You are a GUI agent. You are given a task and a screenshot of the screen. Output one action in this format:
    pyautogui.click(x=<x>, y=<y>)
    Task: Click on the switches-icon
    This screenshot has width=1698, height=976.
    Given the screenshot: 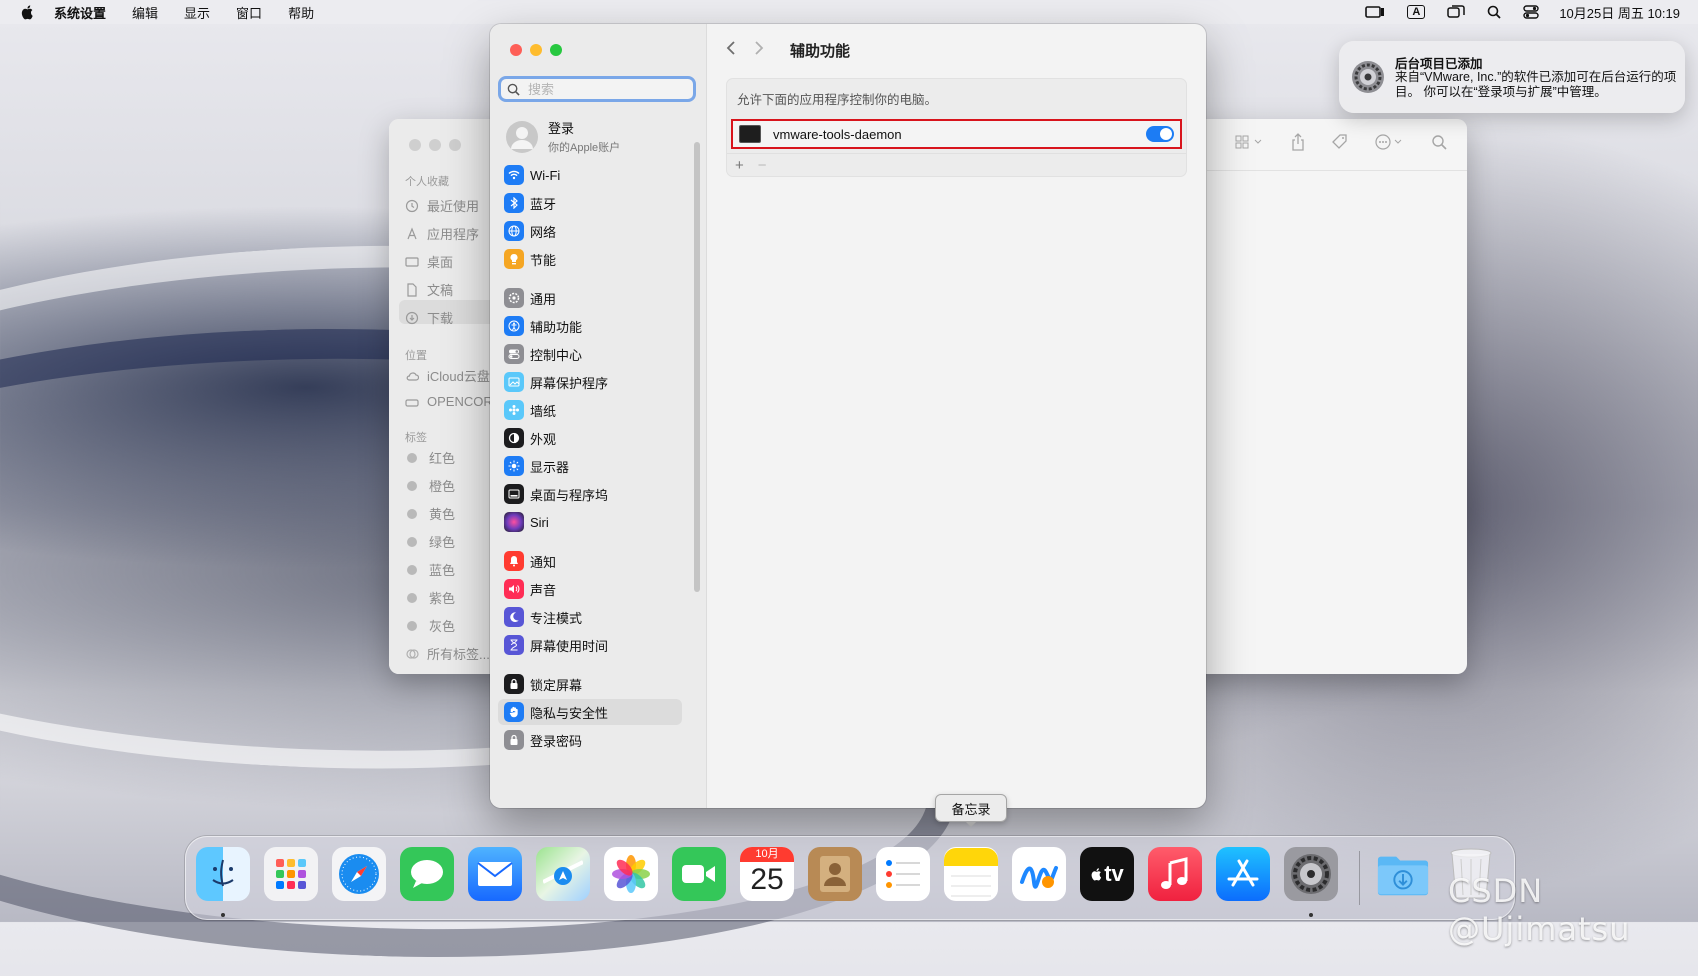 What is the action you would take?
    pyautogui.click(x=514, y=354)
    